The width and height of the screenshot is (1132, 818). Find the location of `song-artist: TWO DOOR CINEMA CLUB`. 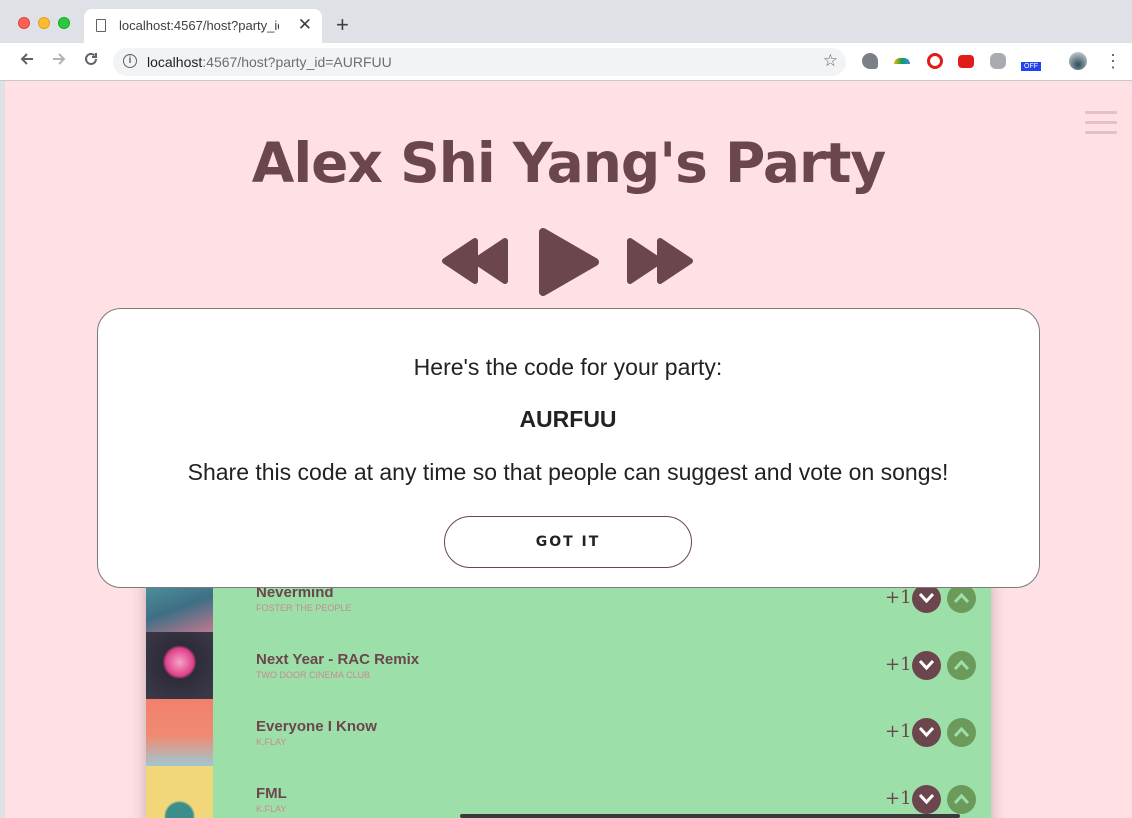

song-artist: TWO DOOR CINEMA CLUB is located at coordinates (313, 675).